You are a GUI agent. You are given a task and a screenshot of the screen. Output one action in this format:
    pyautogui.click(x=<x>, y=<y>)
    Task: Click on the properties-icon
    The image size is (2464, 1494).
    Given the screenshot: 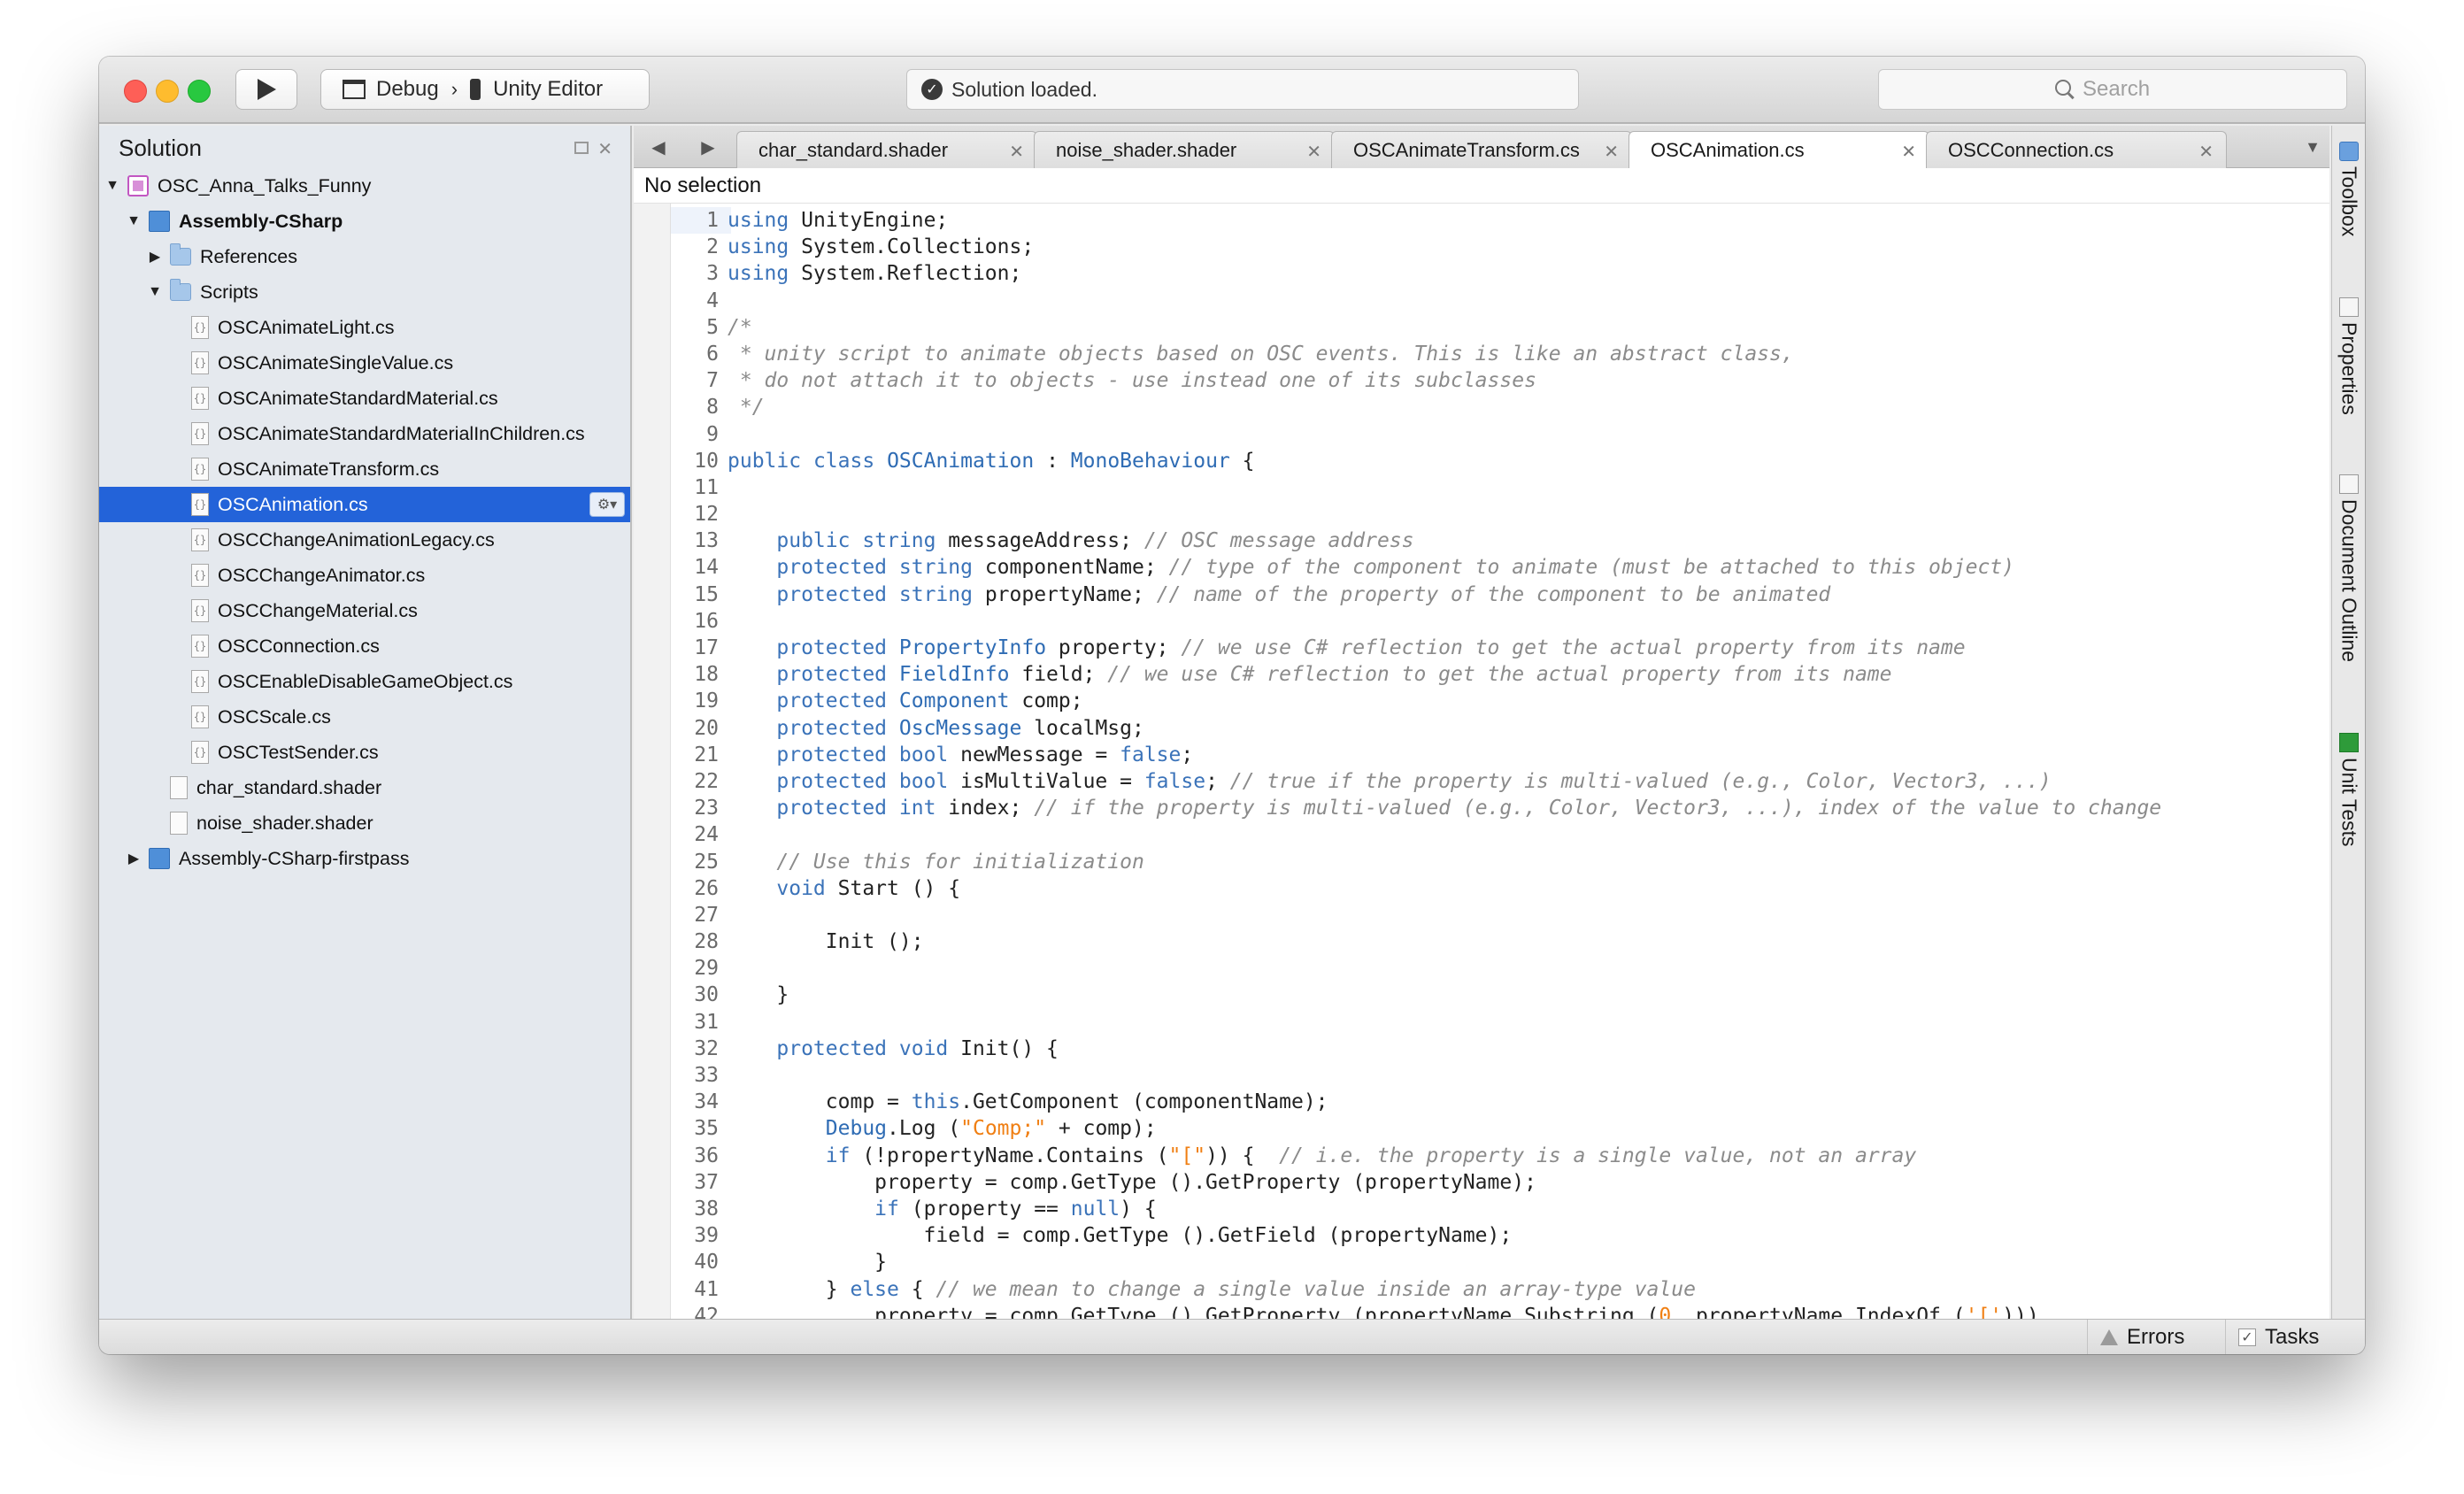 What is the action you would take?
    pyautogui.click(x=2349, y=307)
    